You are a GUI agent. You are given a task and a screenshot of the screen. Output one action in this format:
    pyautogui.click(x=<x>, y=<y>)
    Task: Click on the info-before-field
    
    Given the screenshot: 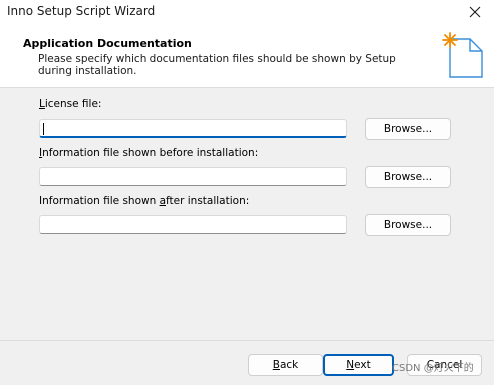 What is the action you would take?
    pyautogui.click(x=193, y=176)
    